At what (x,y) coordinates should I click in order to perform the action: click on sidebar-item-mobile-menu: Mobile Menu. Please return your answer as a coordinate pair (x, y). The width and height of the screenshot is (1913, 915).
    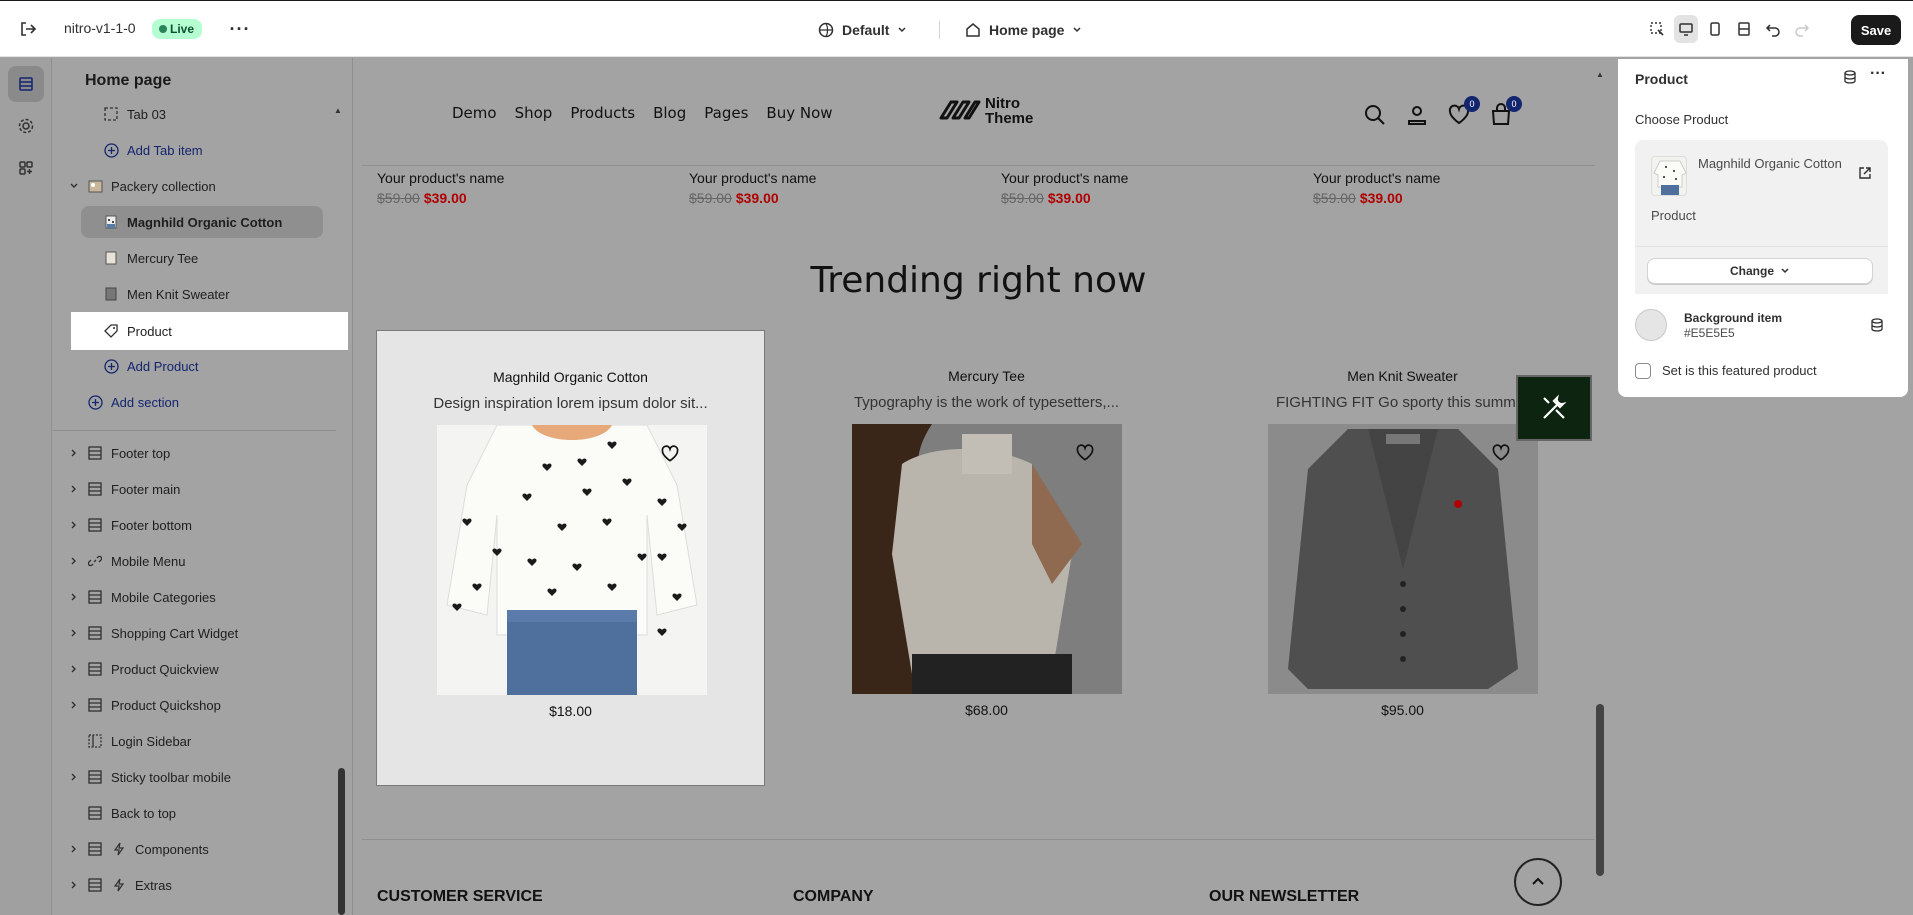
    Looking at the image, I should click on (202, 561).